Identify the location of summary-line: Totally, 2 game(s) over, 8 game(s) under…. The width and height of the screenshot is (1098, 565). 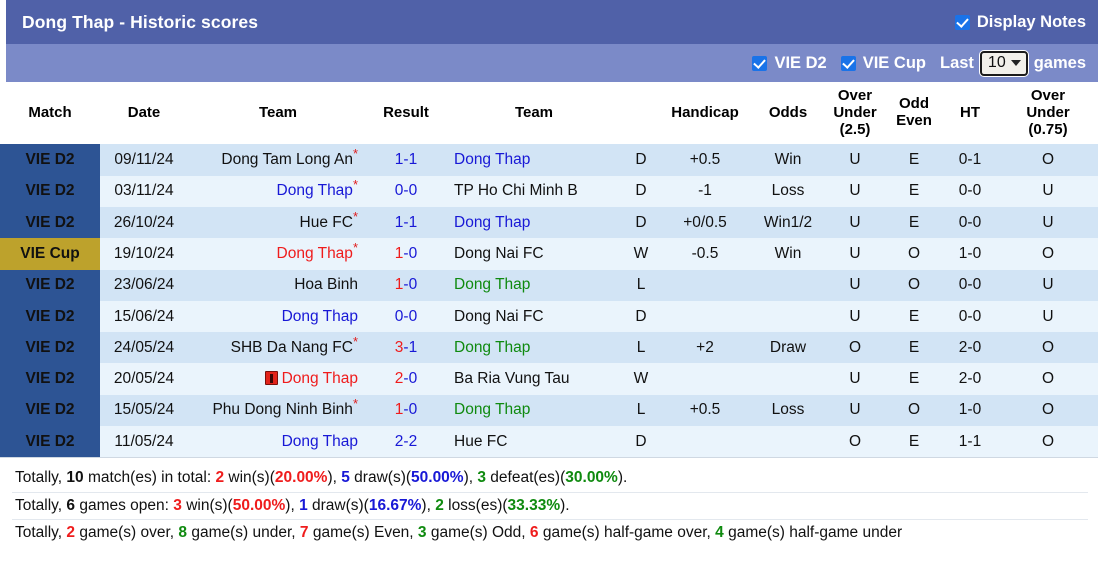
(550, 533).